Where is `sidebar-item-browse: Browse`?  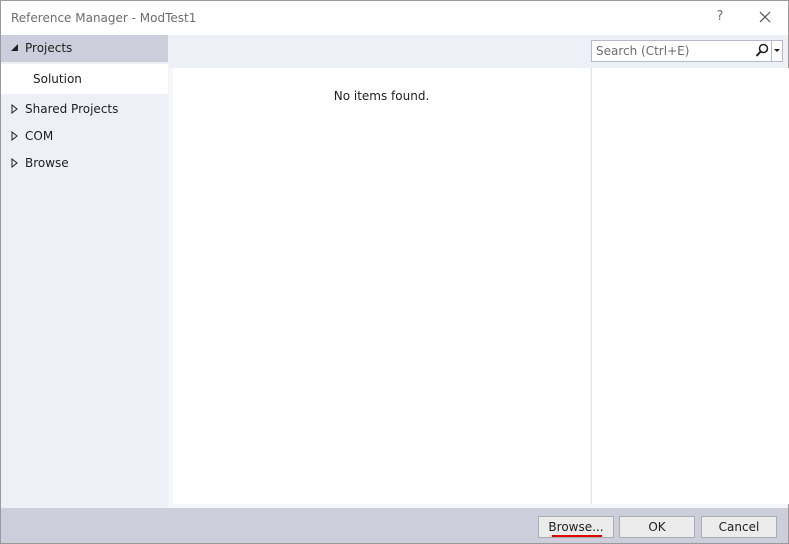
sidebar-item-browse: Browse is located at coordinates (84, 163).